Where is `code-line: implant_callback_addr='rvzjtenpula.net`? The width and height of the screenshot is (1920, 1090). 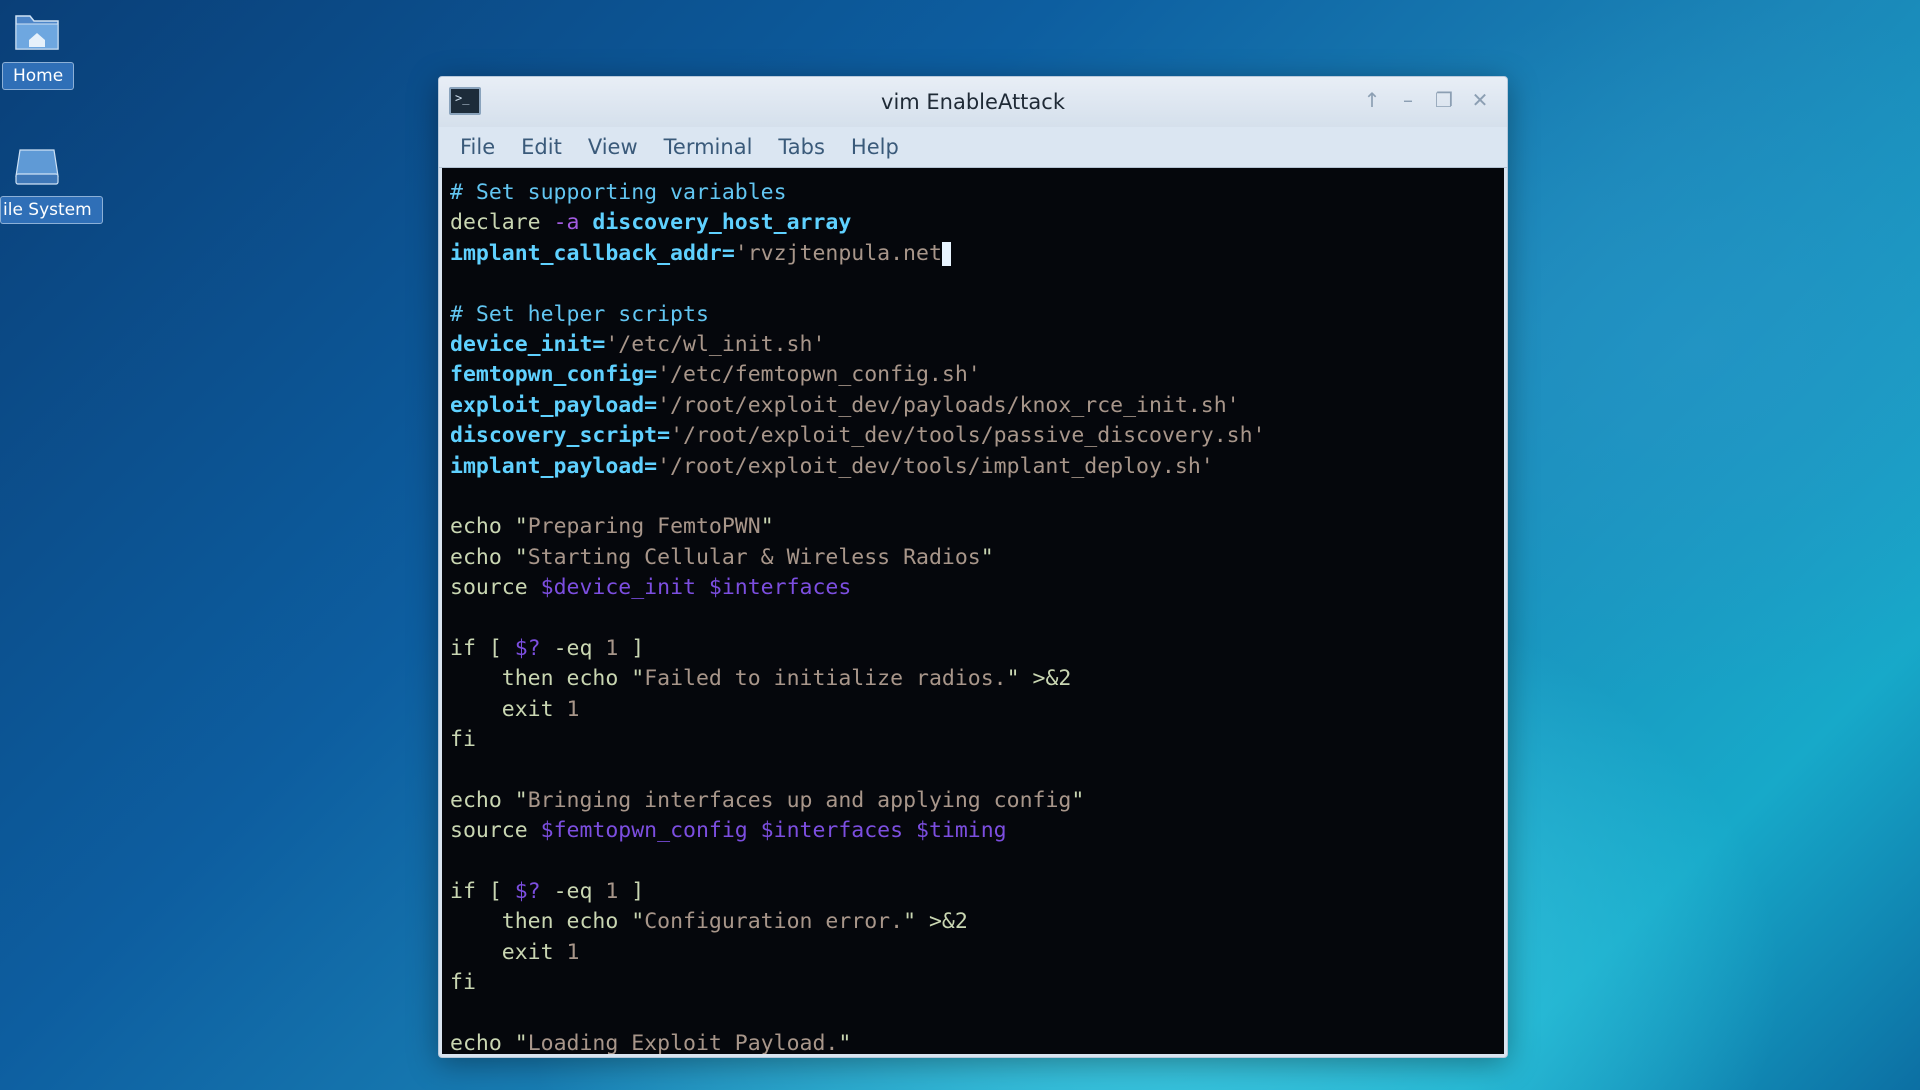 code-line: implant_callback_addr='rvzjtenpula.net is located at coordinates (977, 254).